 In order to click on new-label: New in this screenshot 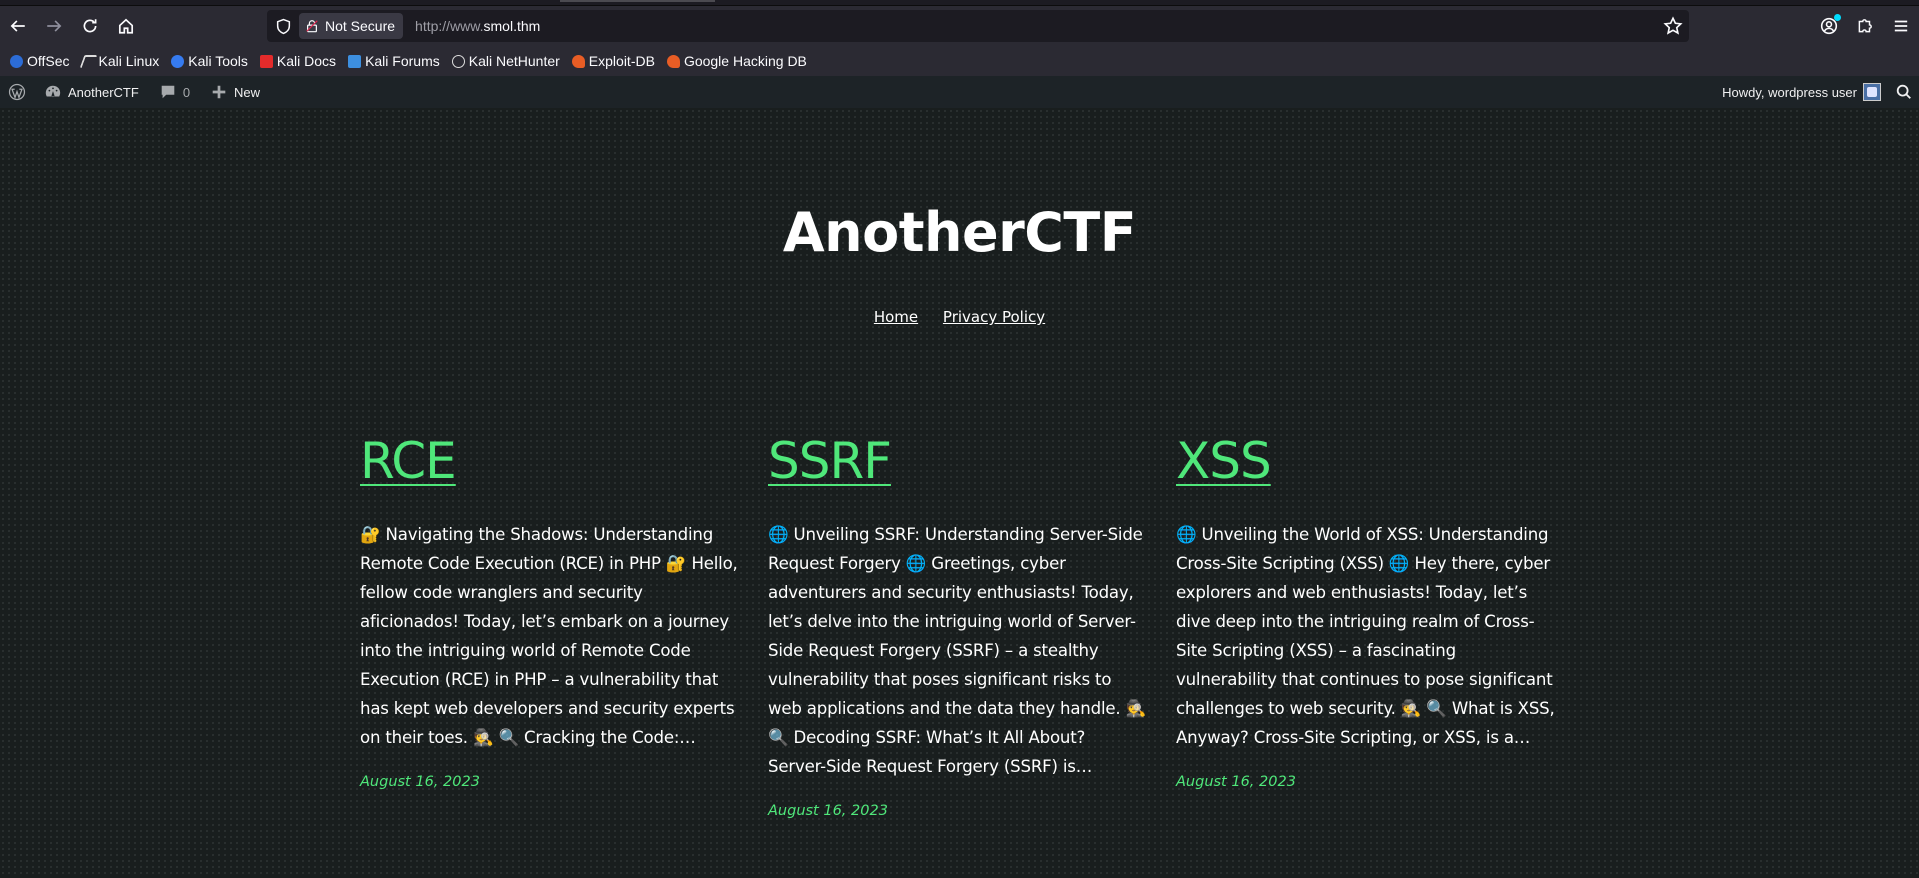, I will do `click(247, 92)`.